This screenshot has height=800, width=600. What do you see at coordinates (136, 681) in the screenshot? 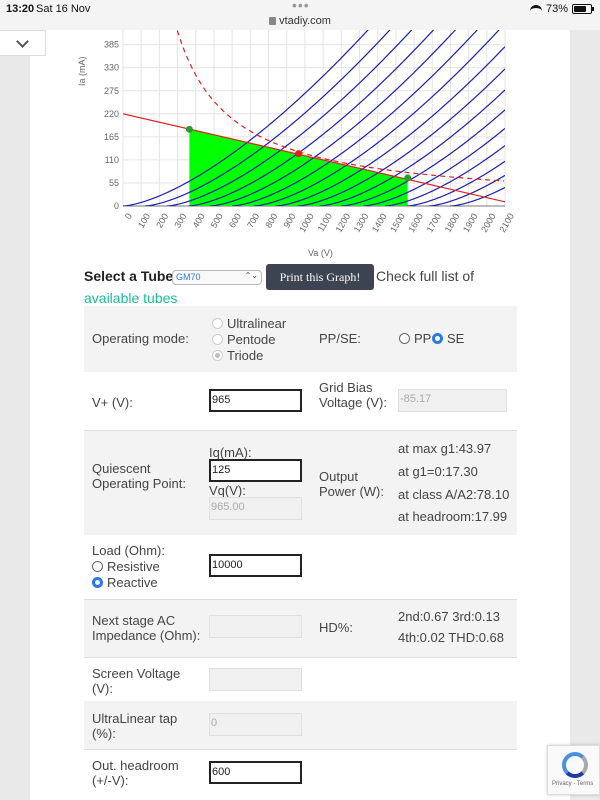
I see `screen-voltage-label: Screen Voltage (V):` at bounding box center [136, 681].